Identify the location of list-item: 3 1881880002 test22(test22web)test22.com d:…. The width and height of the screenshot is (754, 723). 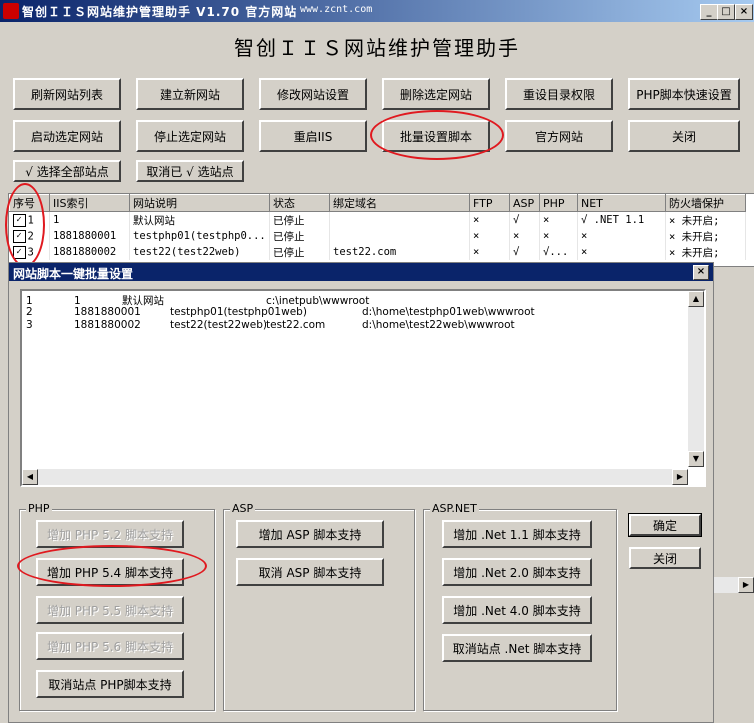
(270, 325).